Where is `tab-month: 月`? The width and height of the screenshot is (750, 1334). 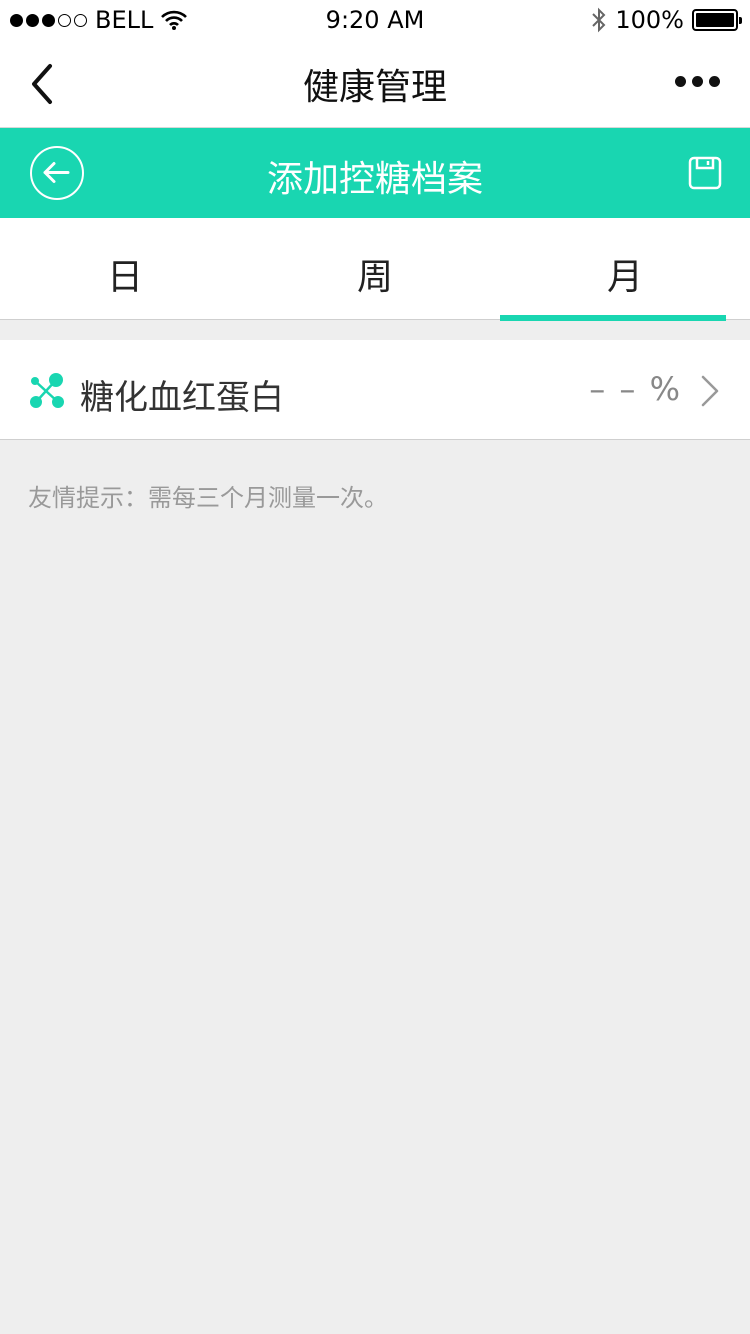
tab-month: 月 is located at coordinates (625, 269).